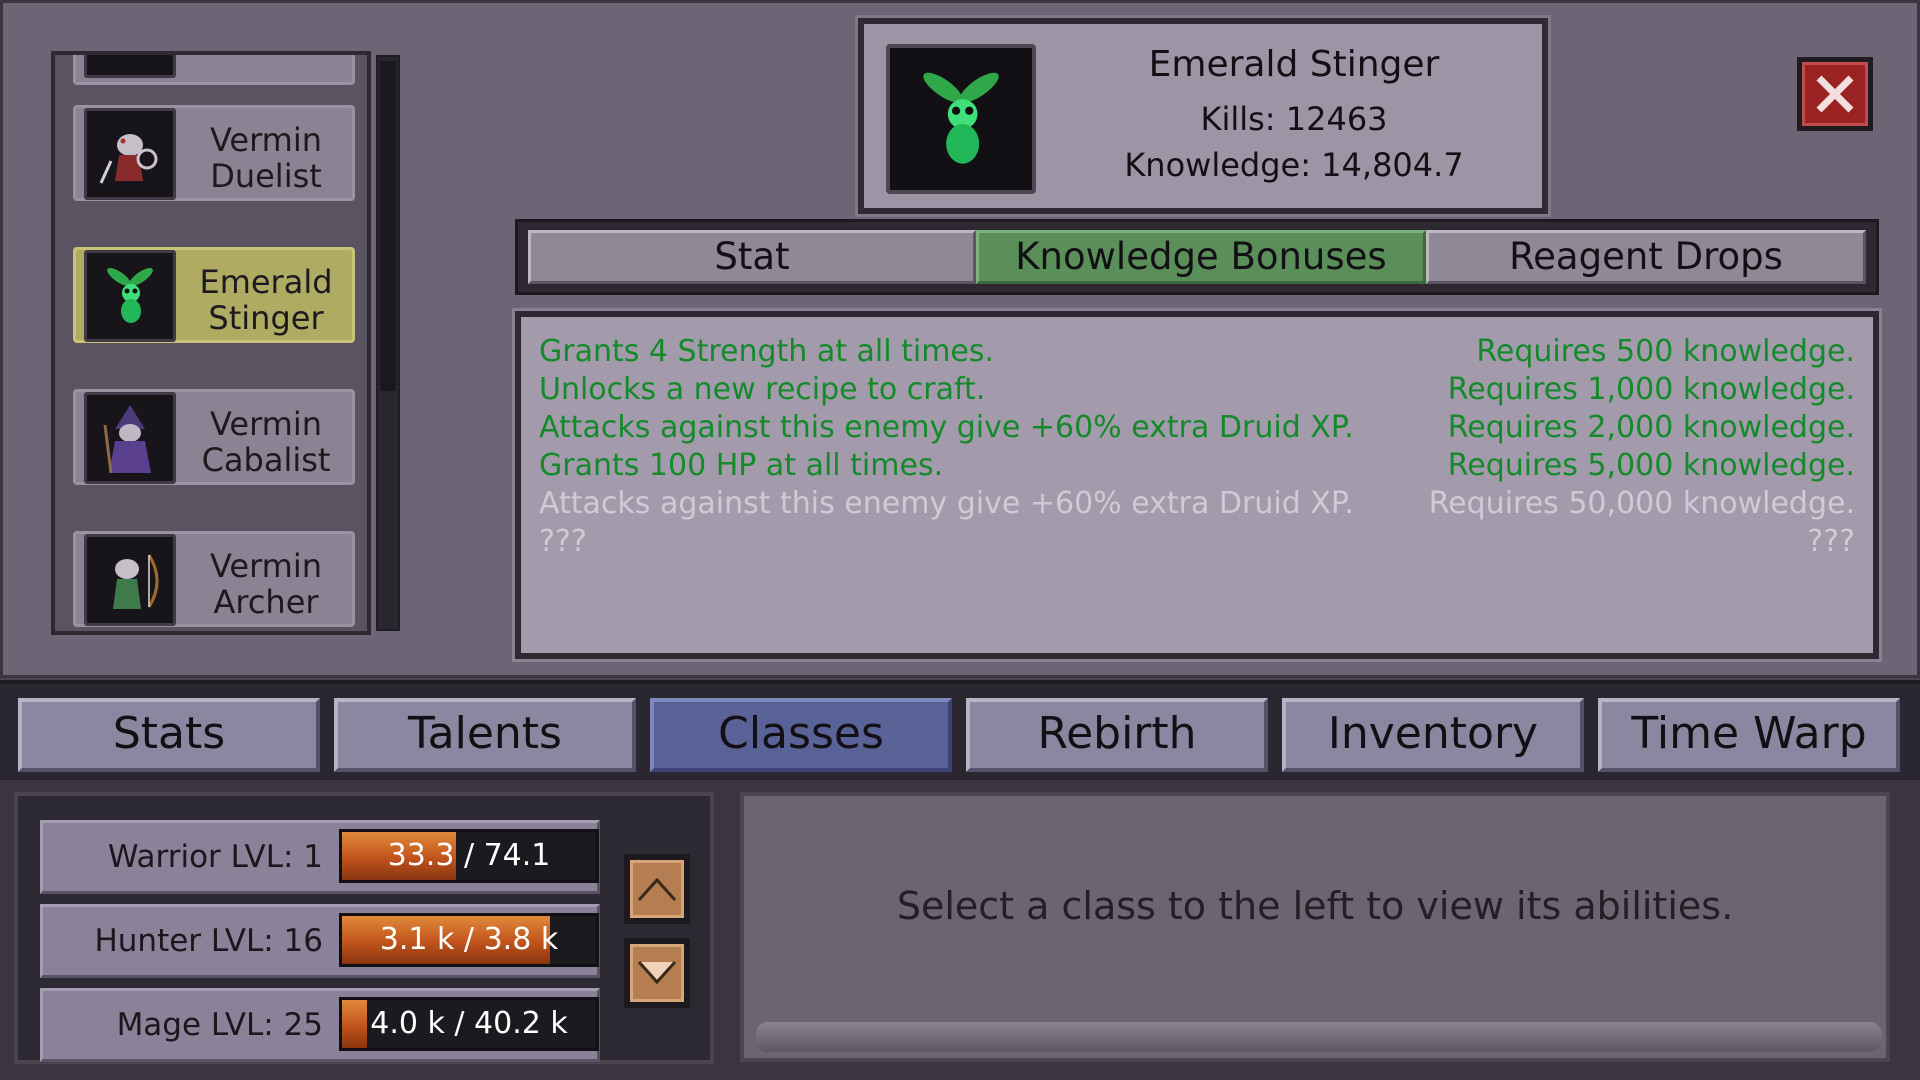 The width and height of the screenshot is (1920, 1080). What do you see at coordinates (388, 226) in the screenshot?
I see `scrollbar-thumb` at bounding box center [388, 226].